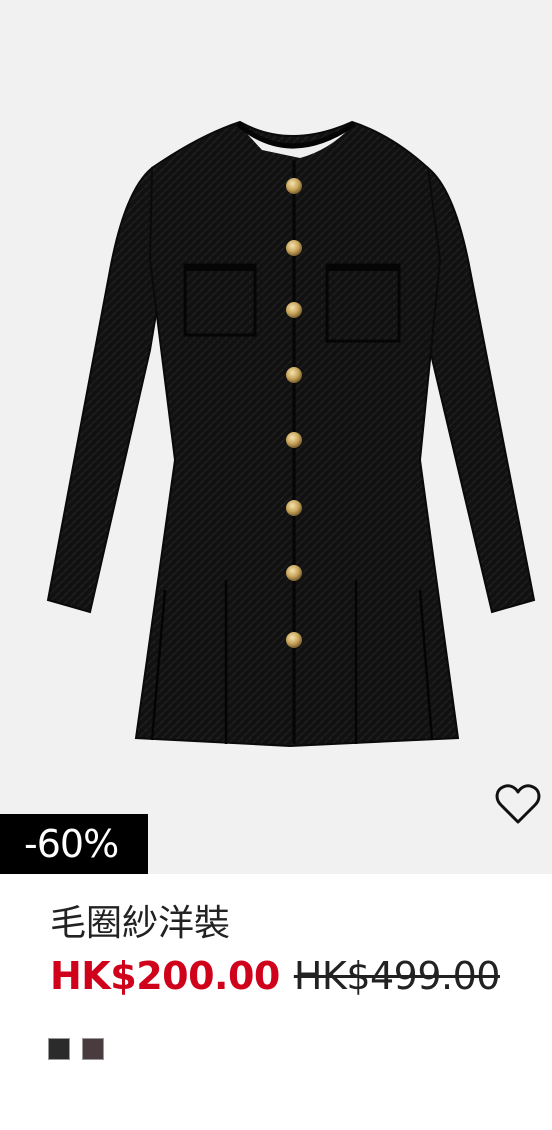  I want to click on product-title: 毛圈紗洋裝, so click(290, 924).